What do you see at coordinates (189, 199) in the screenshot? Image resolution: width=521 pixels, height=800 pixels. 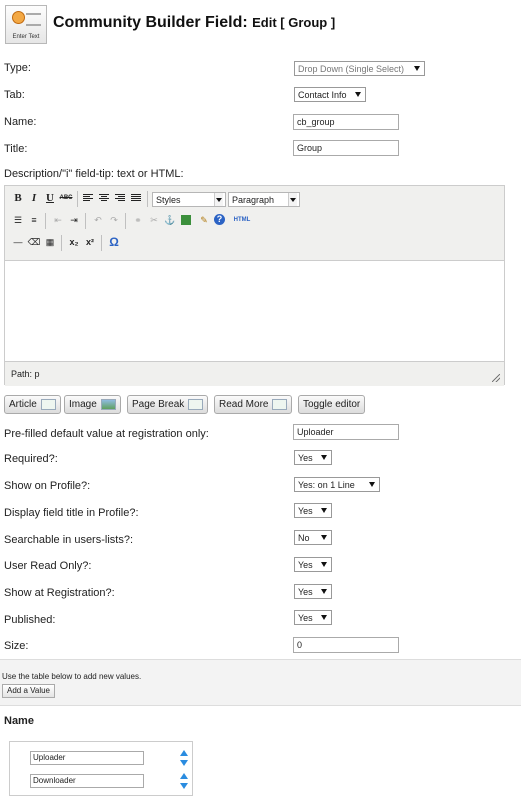 I see `styles-select: Styles` at bounding box center [189, 199].